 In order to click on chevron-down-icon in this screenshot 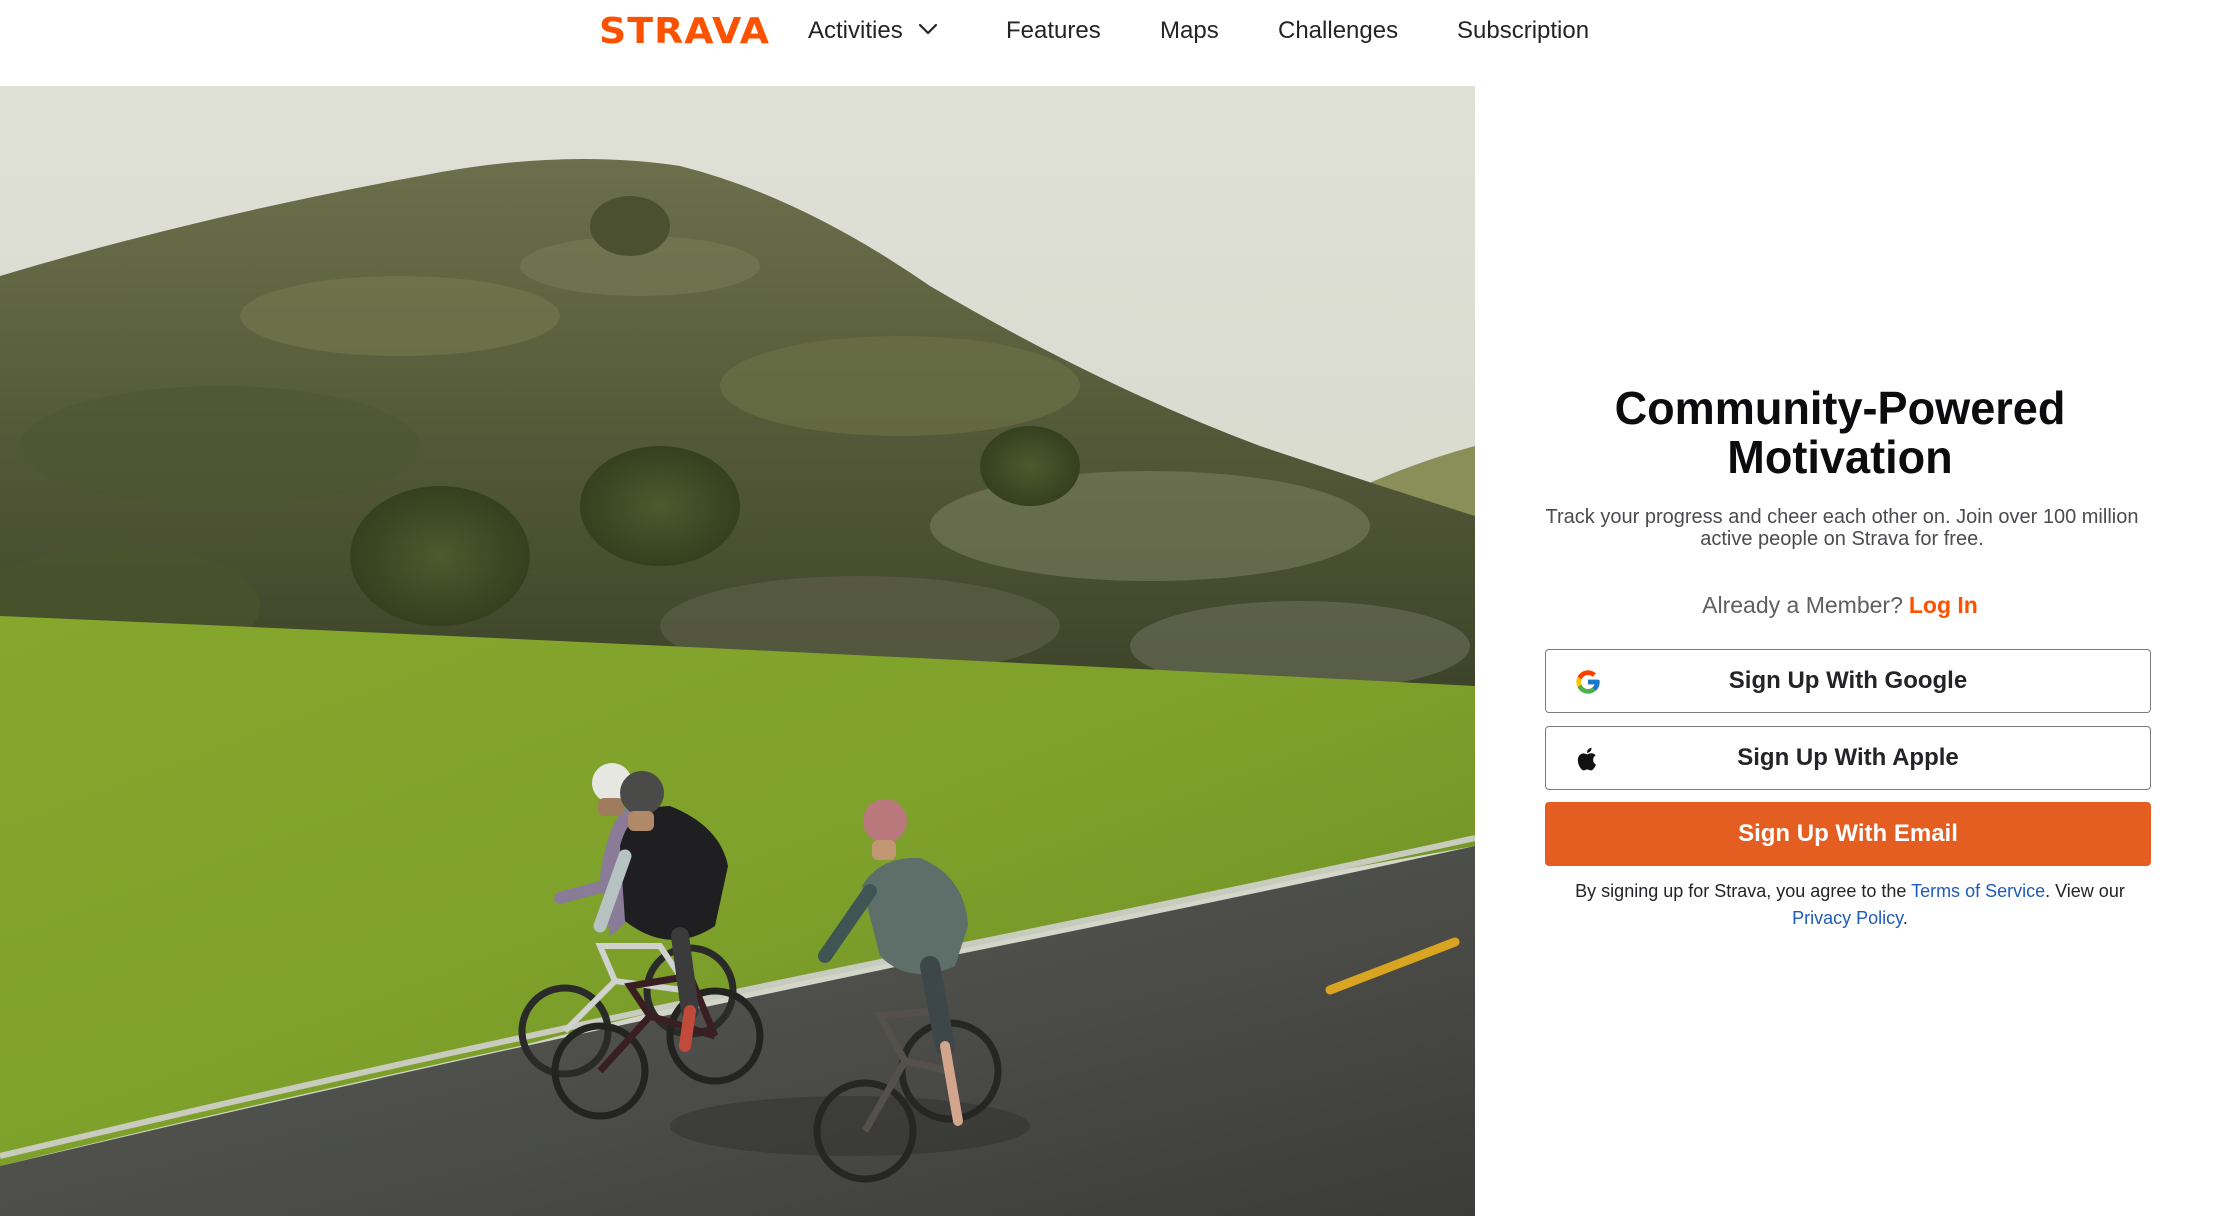, I will do `click(927, 28)`.